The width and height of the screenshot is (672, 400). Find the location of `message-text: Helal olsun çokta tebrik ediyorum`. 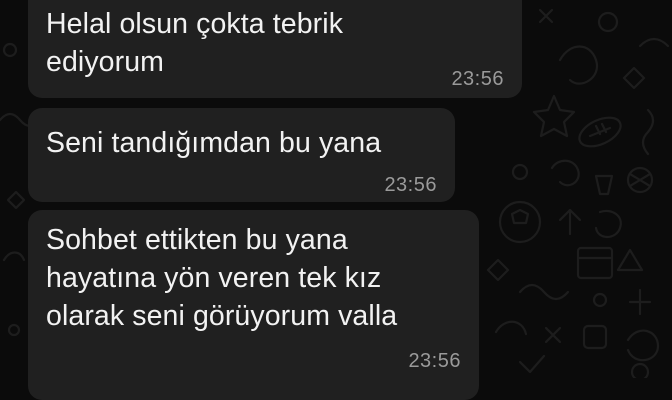

message-text: Helal olsun çokta tebrik ediyorum is located at coordinates (194, 43).